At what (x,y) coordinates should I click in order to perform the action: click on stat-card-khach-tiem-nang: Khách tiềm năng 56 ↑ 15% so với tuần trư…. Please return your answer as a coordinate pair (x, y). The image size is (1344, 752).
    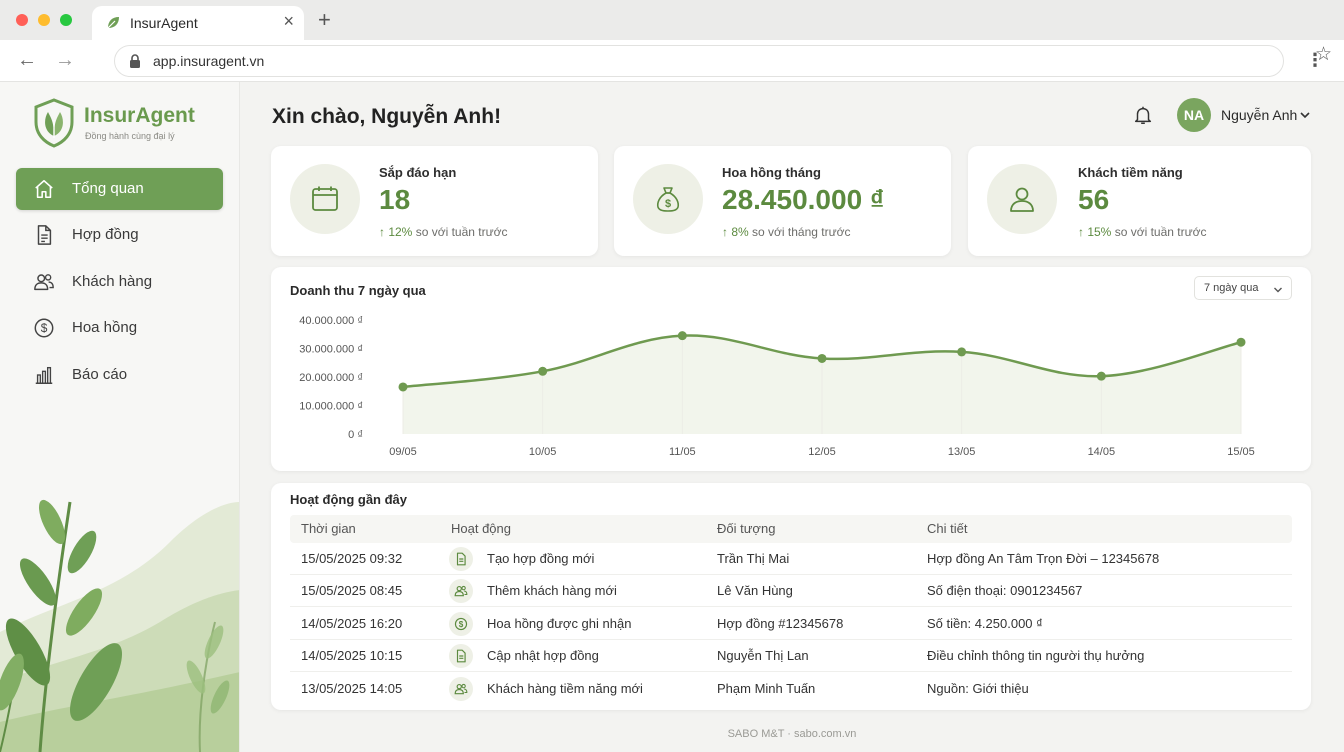
    Looking at the image, I should click on (1139, 201).